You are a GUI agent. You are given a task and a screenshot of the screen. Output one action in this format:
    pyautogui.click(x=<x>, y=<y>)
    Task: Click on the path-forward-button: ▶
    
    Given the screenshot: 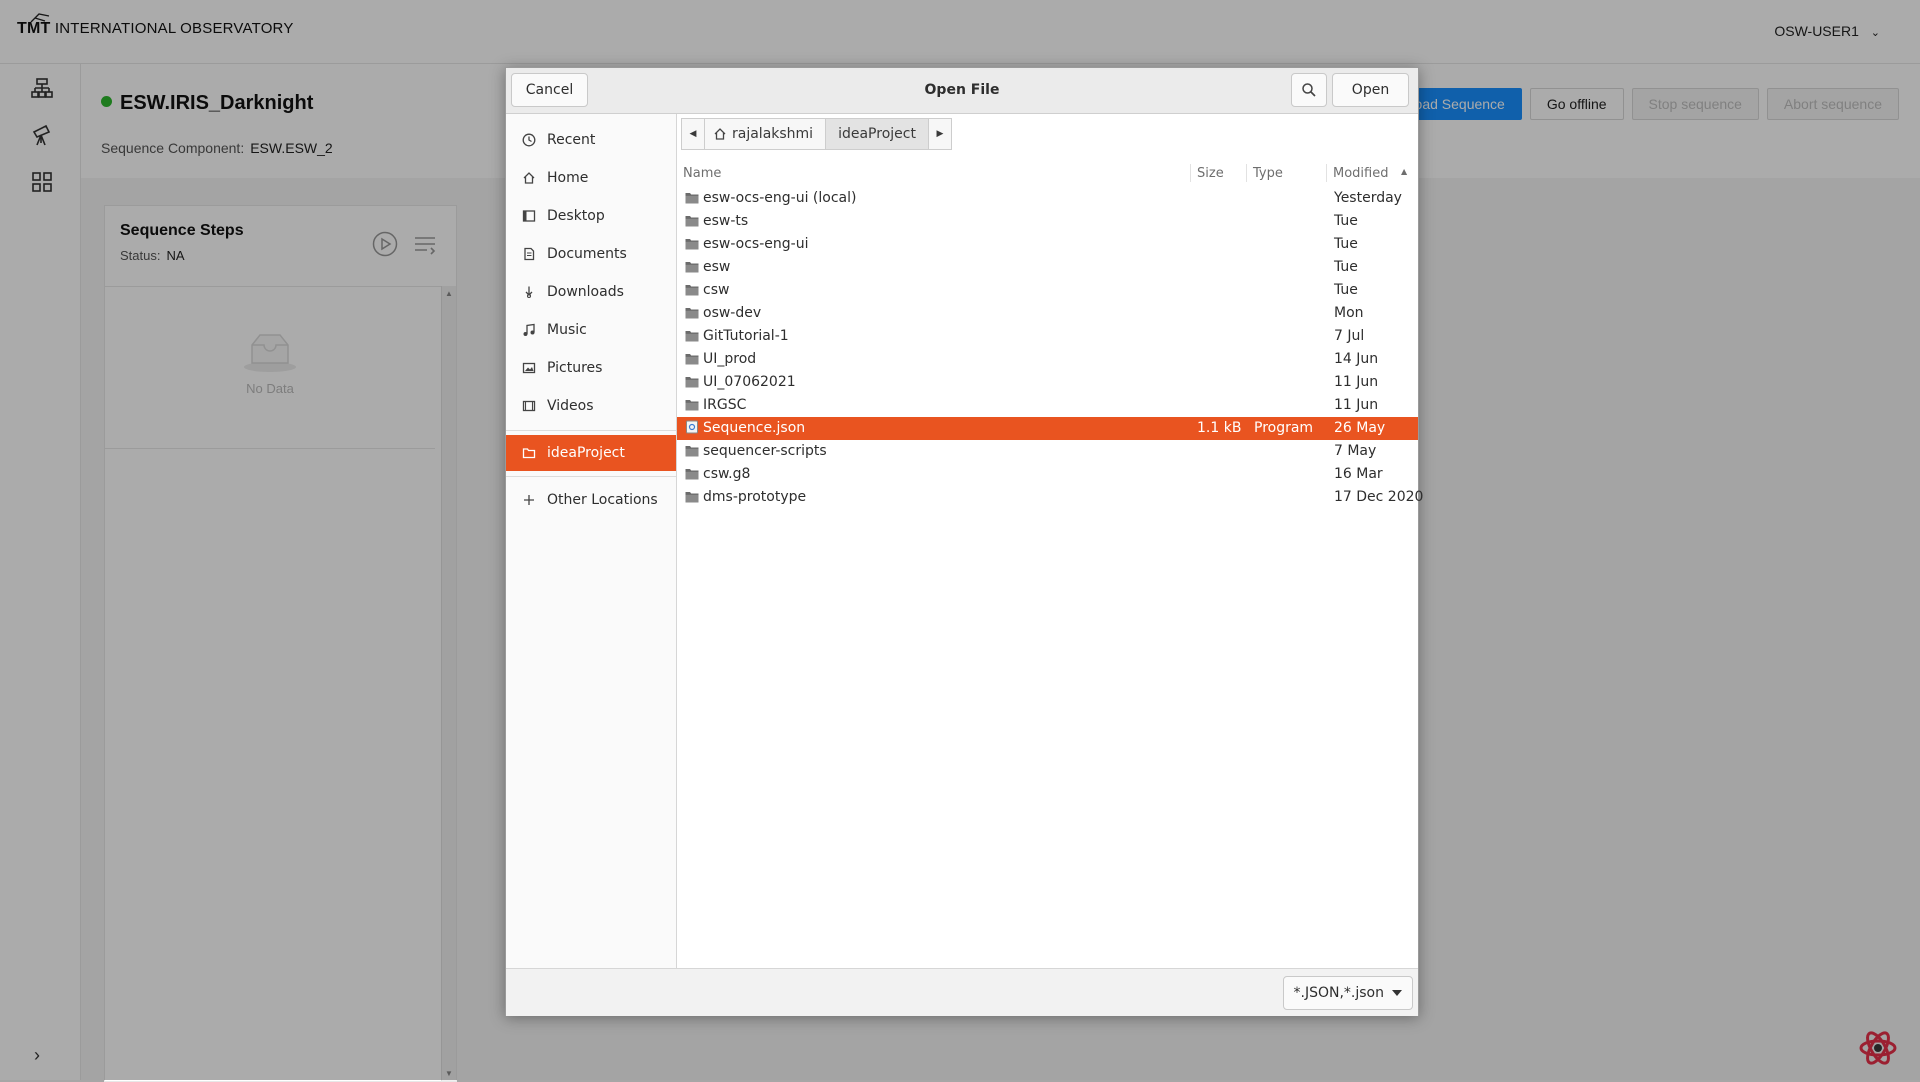 What is the action you would take?
    pyautogui.click(x=939, y=134)
    